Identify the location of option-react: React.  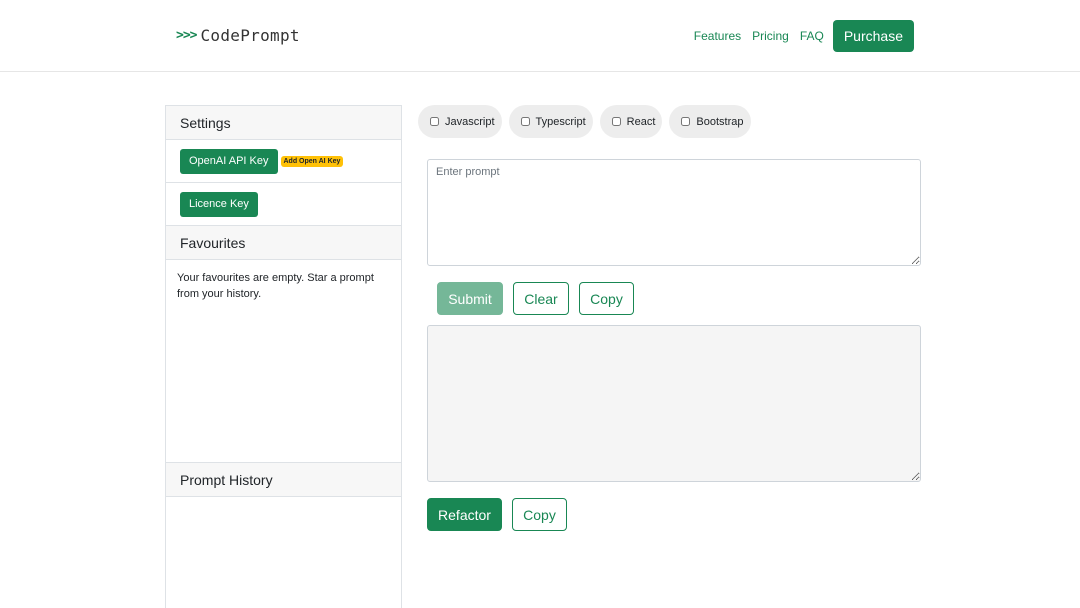
(631, 121).